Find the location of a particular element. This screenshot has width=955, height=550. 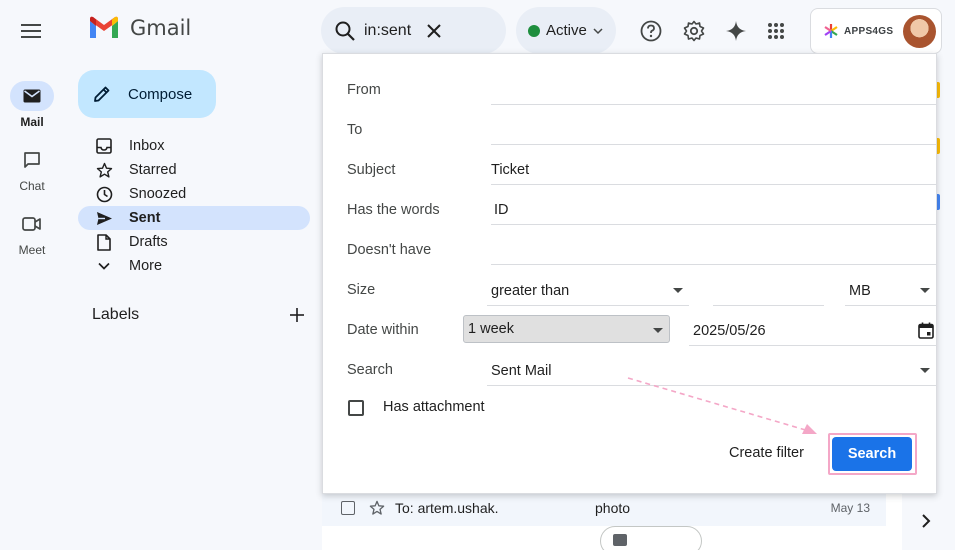

labels-section: Labels is located at coordinates (198, 315).